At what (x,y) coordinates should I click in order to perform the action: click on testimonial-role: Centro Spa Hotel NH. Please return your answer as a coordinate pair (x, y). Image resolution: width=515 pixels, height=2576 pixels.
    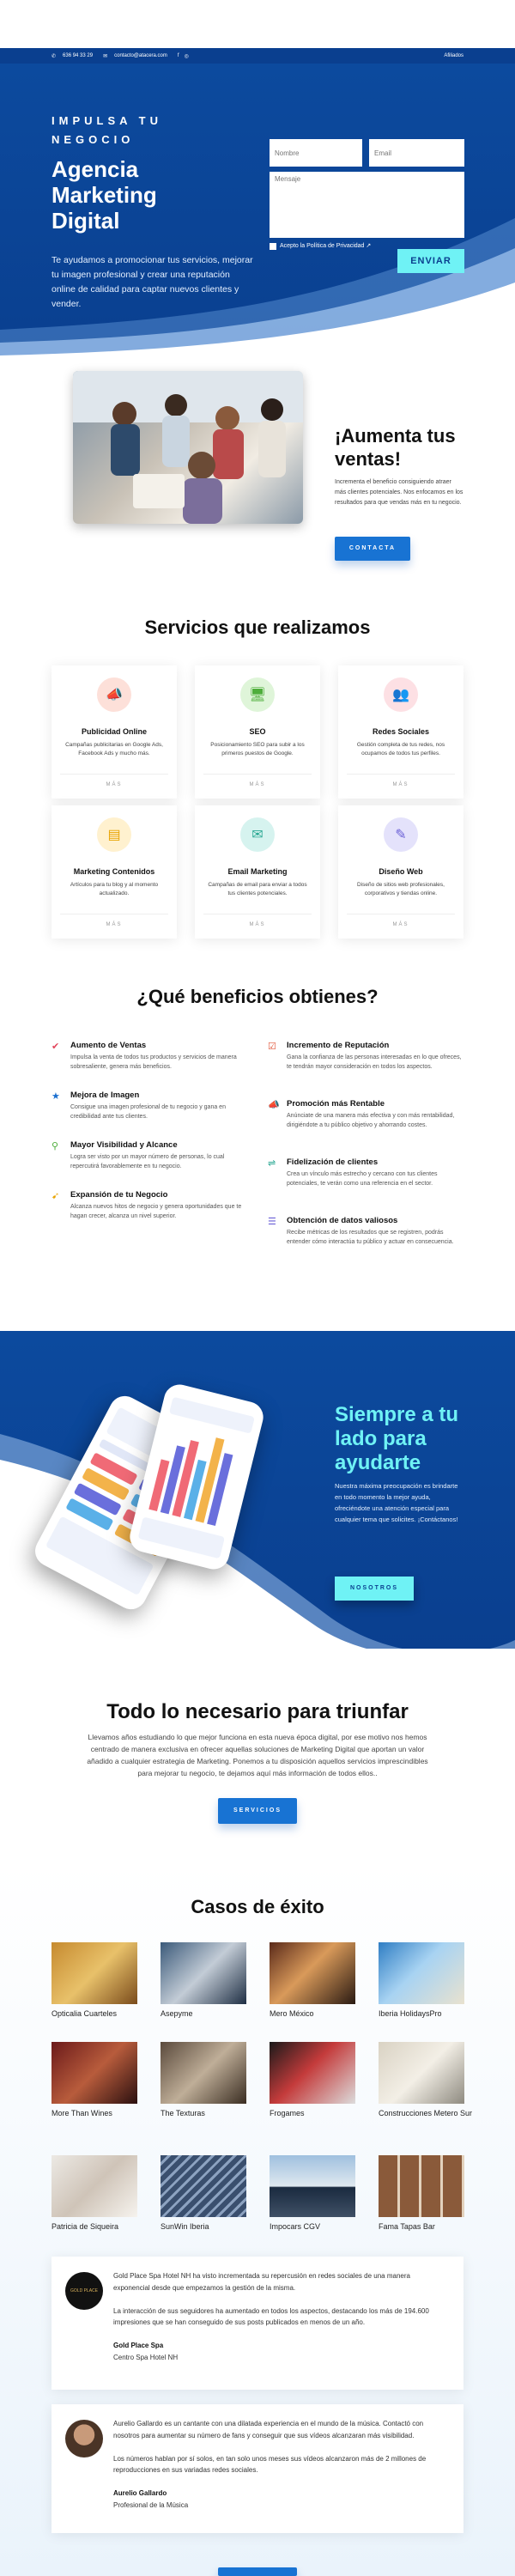
    Looking at the image, I should click on (146, 2357).